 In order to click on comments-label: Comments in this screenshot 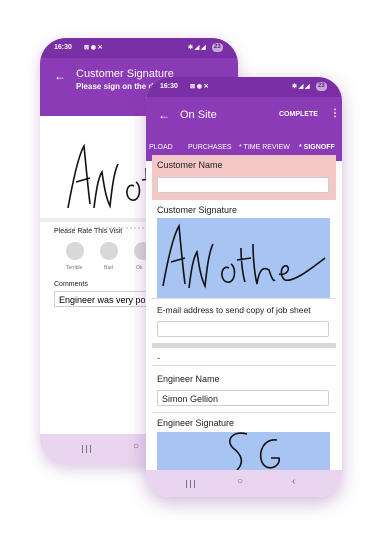, I will do `click(71, 284)`.